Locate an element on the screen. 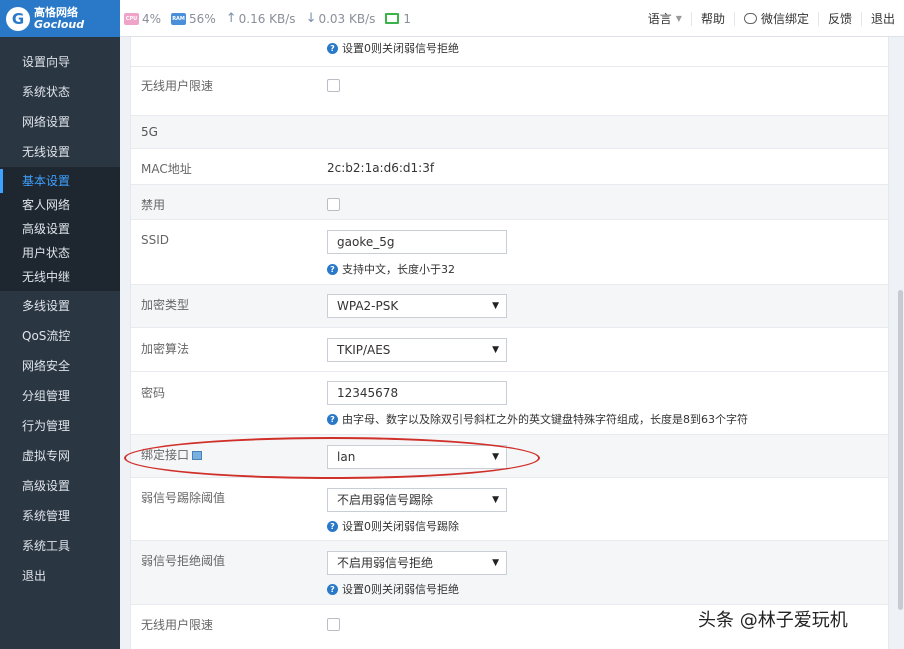  upload-arrow-icon: ↑ is located at coordinates (231, 18).